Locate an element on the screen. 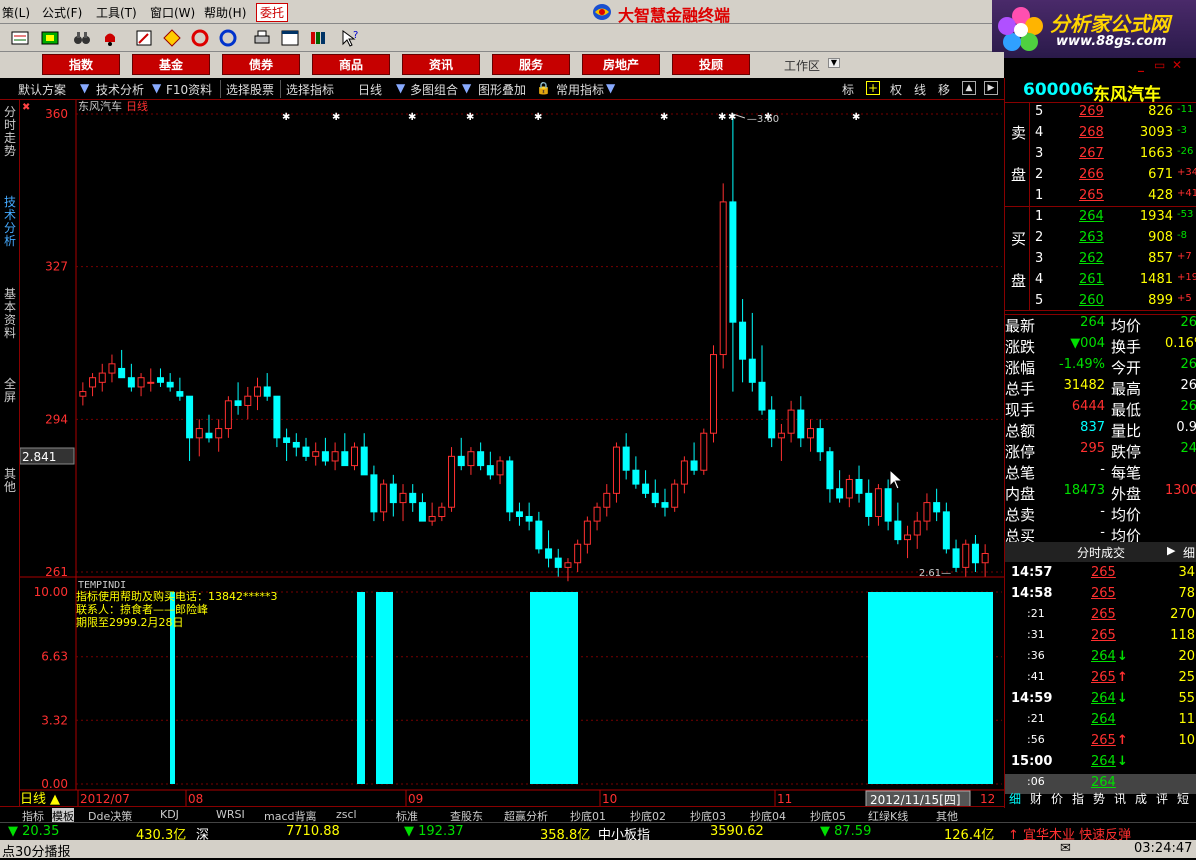 The height and width of the screenshot is (860, 1196). rights-button: 权 is located at coordinates (896, 89).